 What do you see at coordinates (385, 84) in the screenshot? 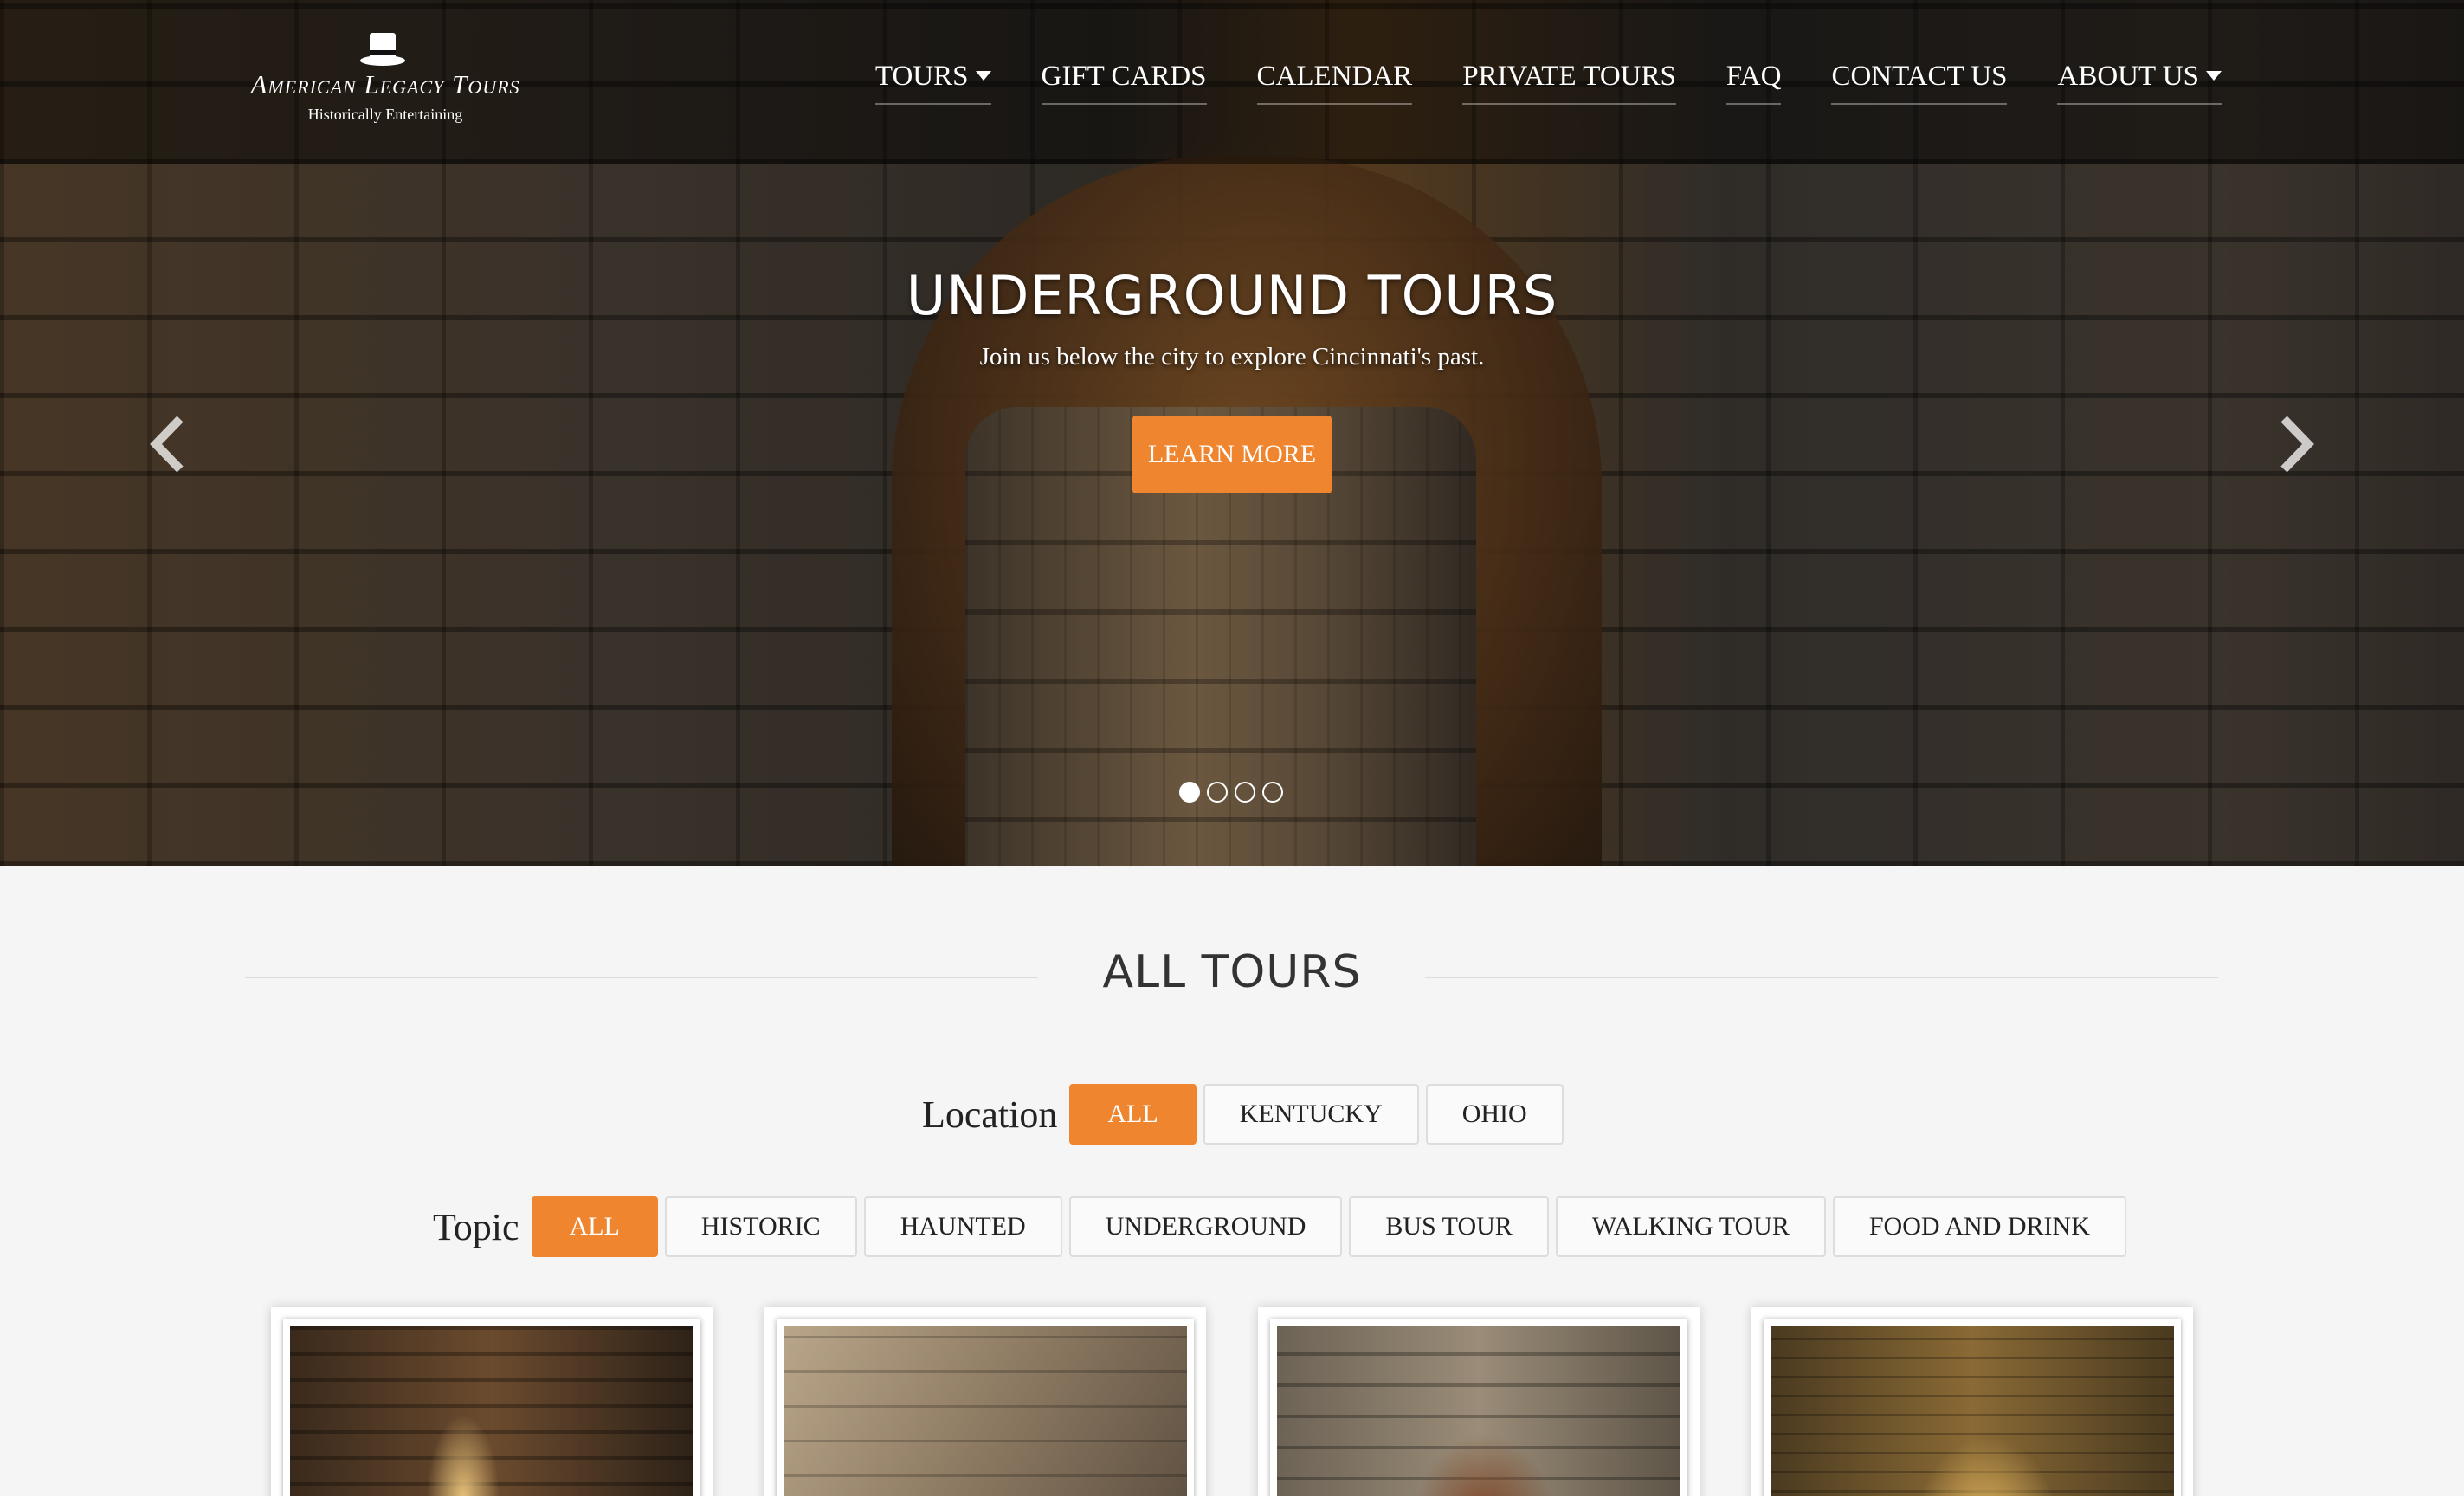
I see `logo-name: American Legacy Tours` at bounding box center [385, 84].